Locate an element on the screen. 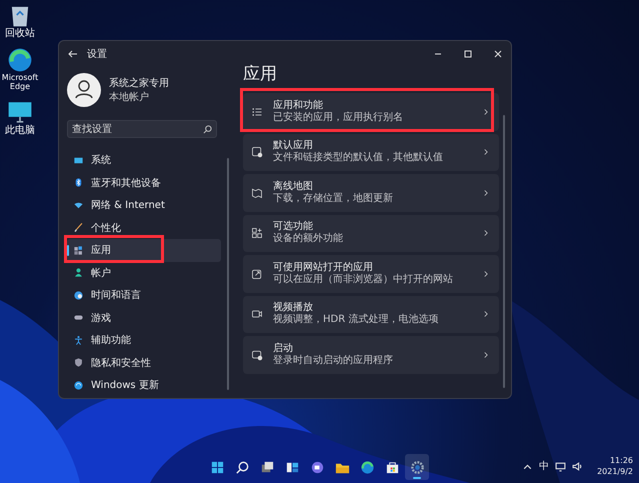 This screenshot has height=483, width=639. desktop-icon-label: Microsoft Edge is located at coordinates (20, 82).